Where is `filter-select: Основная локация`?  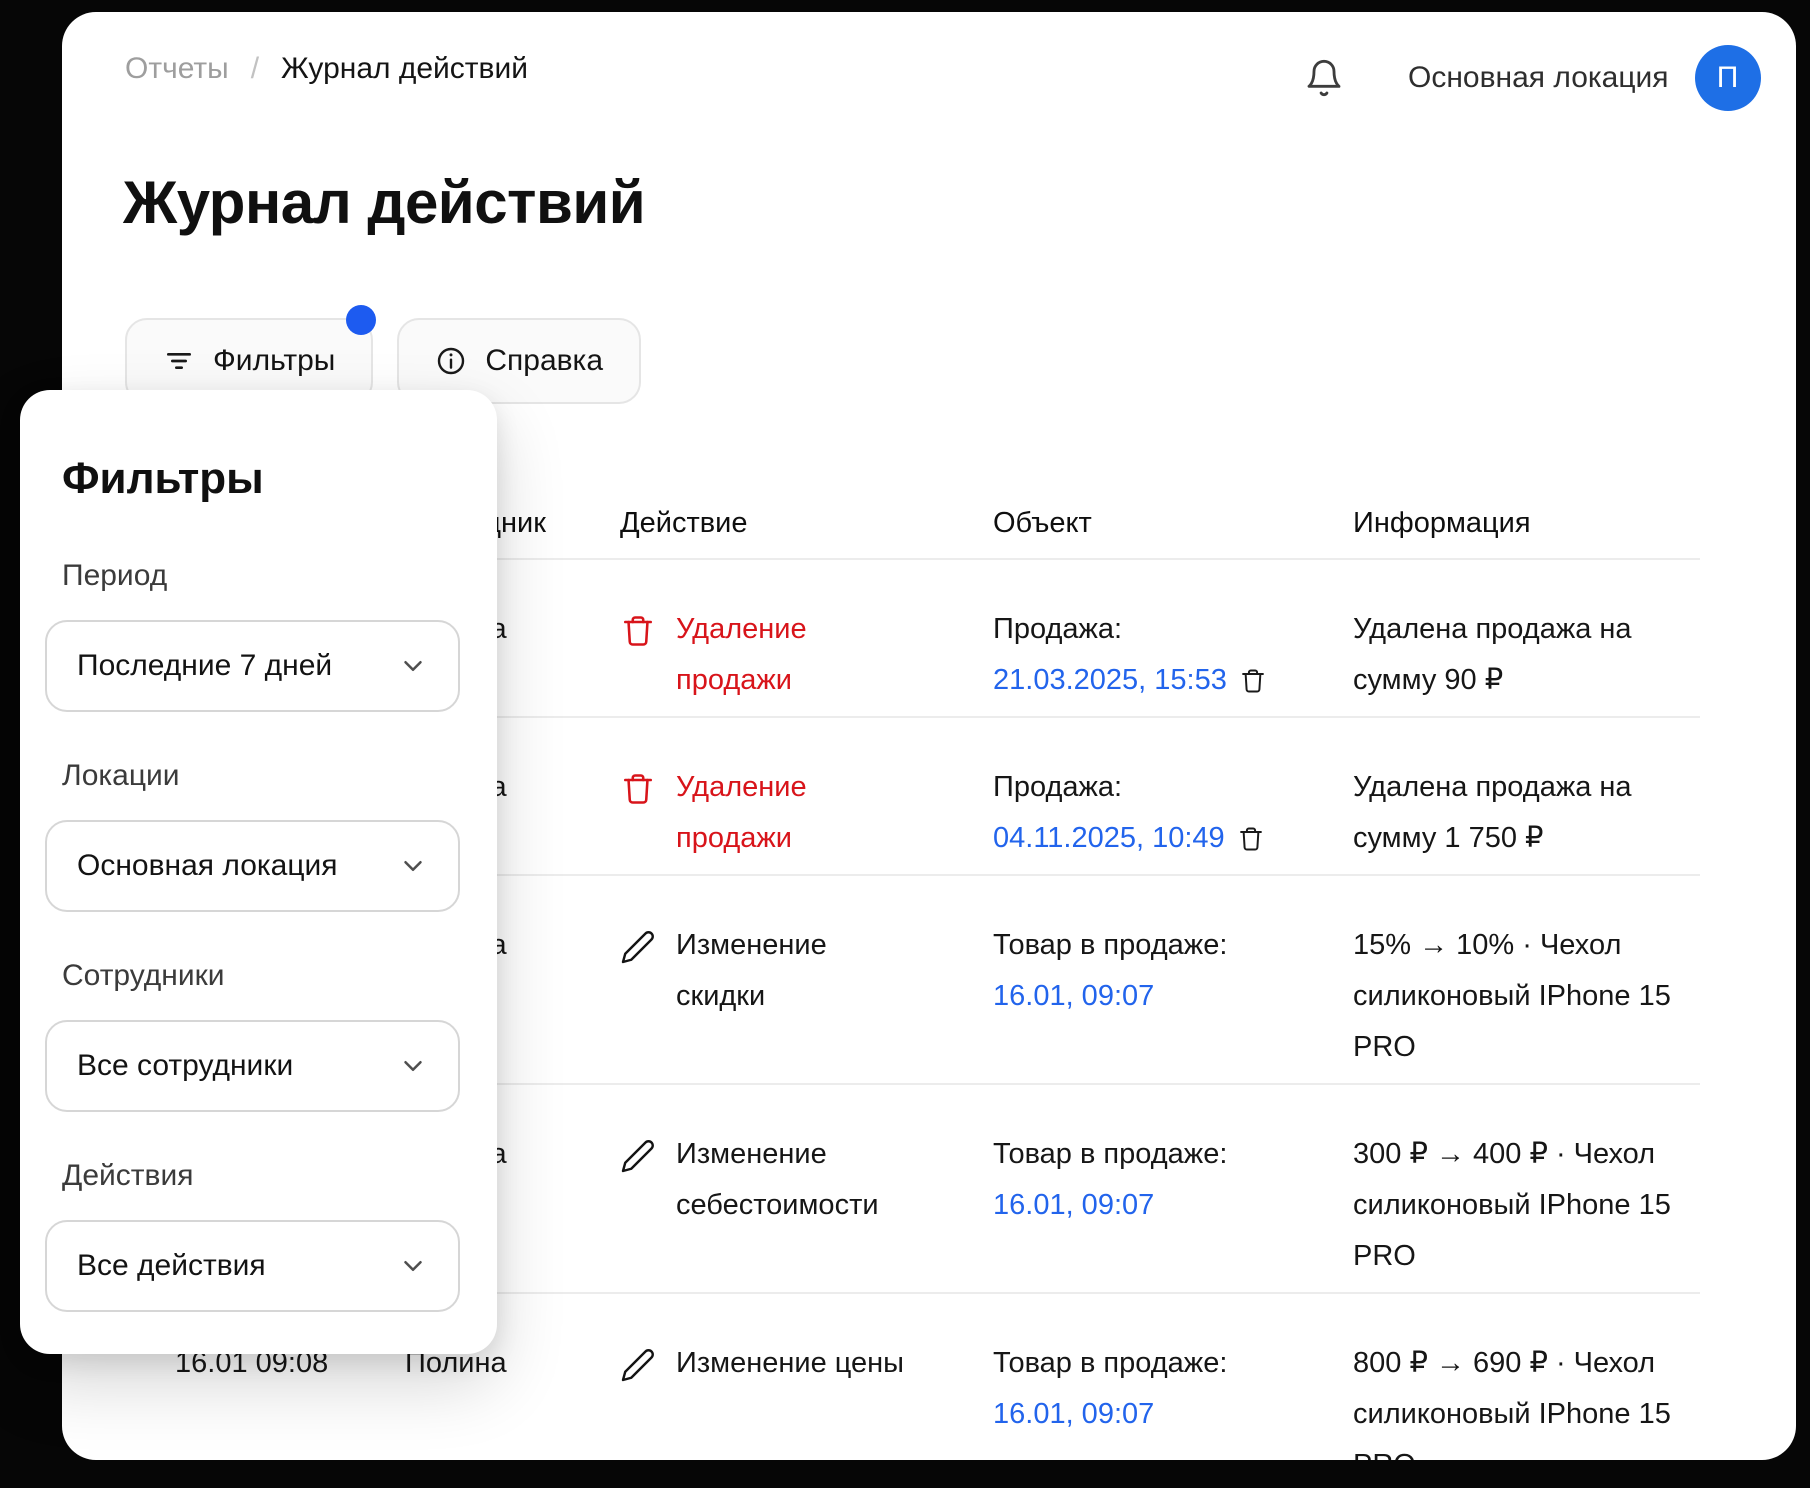 filter-select: Основная локация is located at coordinates (252, 866).